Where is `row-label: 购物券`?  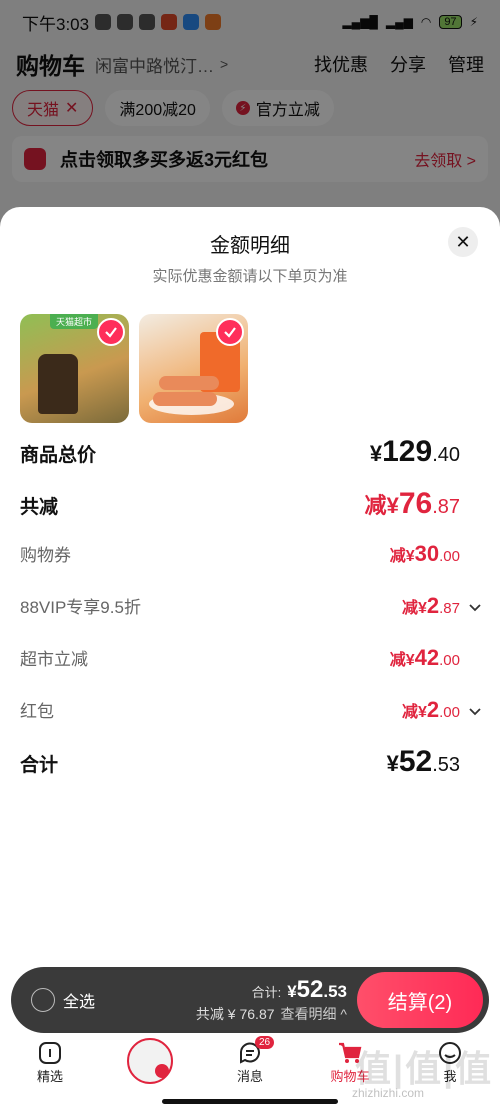 row-label: 购物券 is located at coordinates (45, 555).